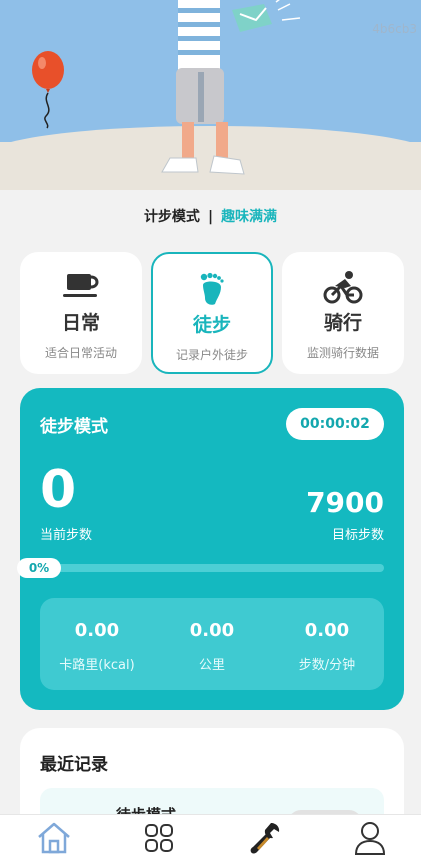  What do you see at coordinates (212, 313) in the screenshot?
I see `mode-card-hiking: 徒步 记录户外徒步` at bounding box center [212, 313].